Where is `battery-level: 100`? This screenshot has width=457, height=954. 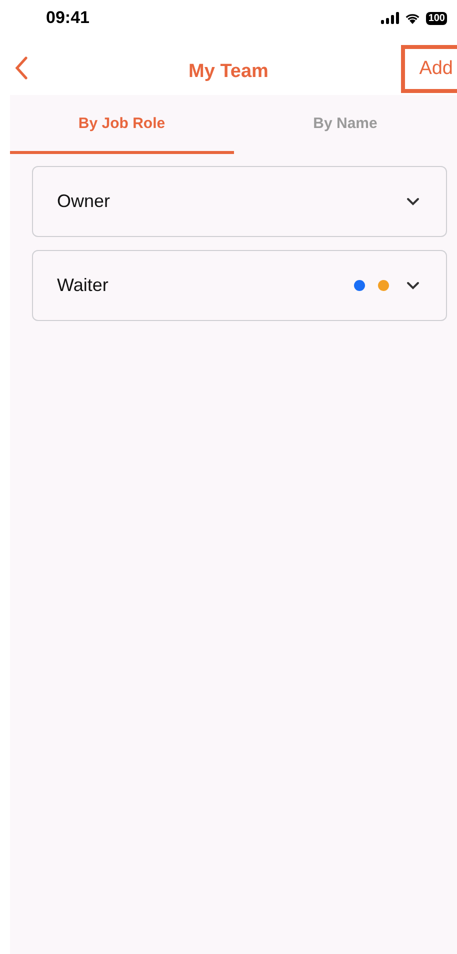
battery-level: 100 is located at coordinates (436, 18).